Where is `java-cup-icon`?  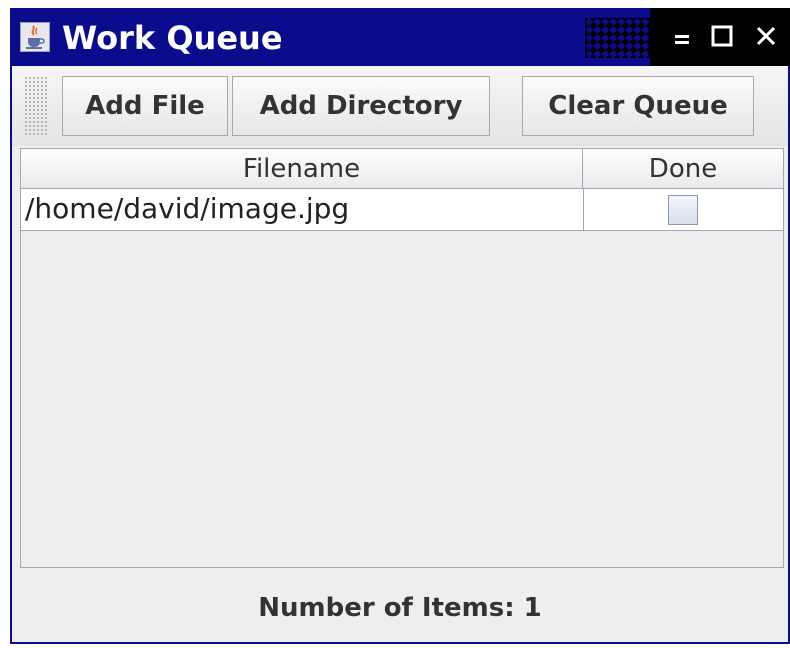
java-cup-icon is located at coordinates (35, 37).